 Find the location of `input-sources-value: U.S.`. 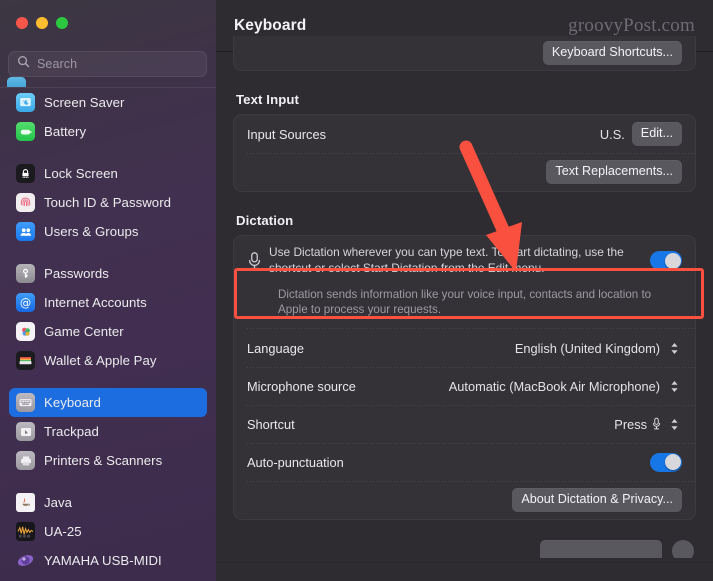

input-sources-value: U.S. is located at coordinates (612, 134).